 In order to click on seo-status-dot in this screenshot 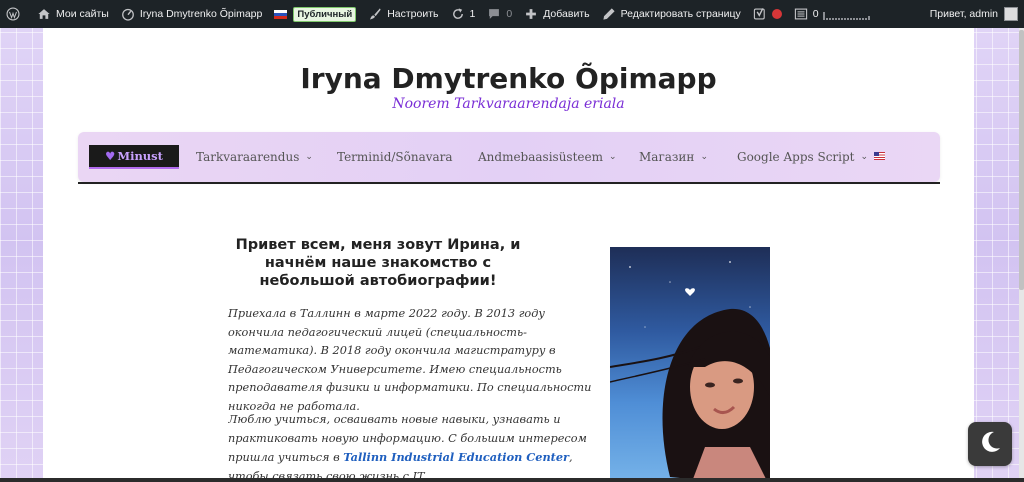, I will do `click(776, 14)`.